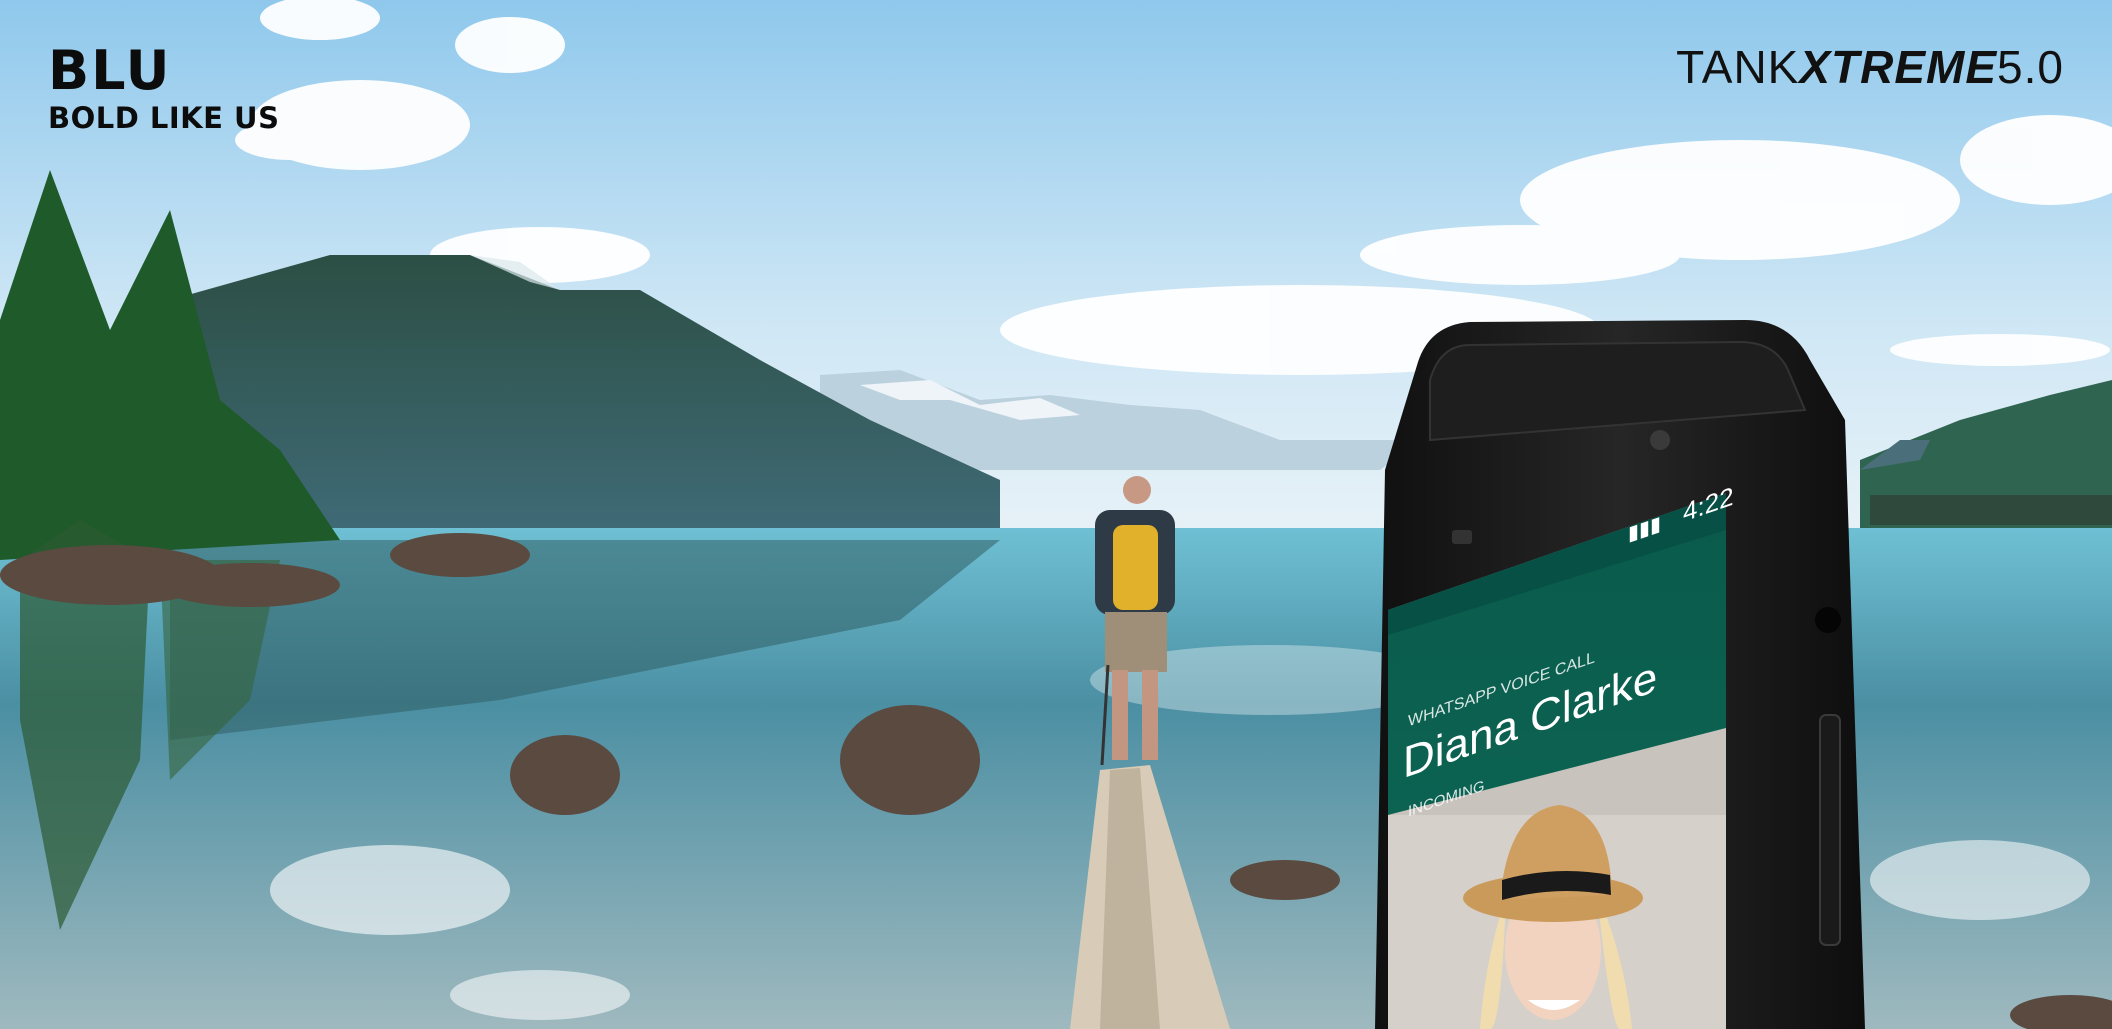 This screenshot has height=1029, width=2112. I want to click on product-name-bold: XTREME, so click(1898, 67).